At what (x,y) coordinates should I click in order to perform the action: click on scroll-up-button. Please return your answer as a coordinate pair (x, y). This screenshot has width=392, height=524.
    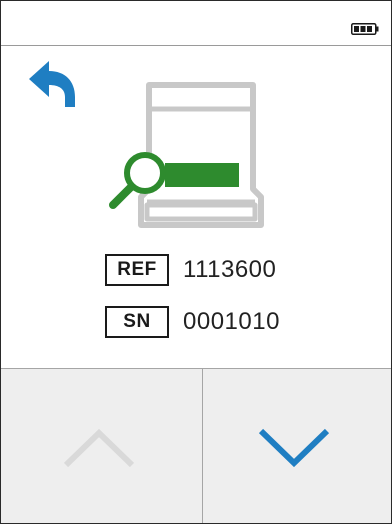
    Looking at the image, I should click on (98, 446).